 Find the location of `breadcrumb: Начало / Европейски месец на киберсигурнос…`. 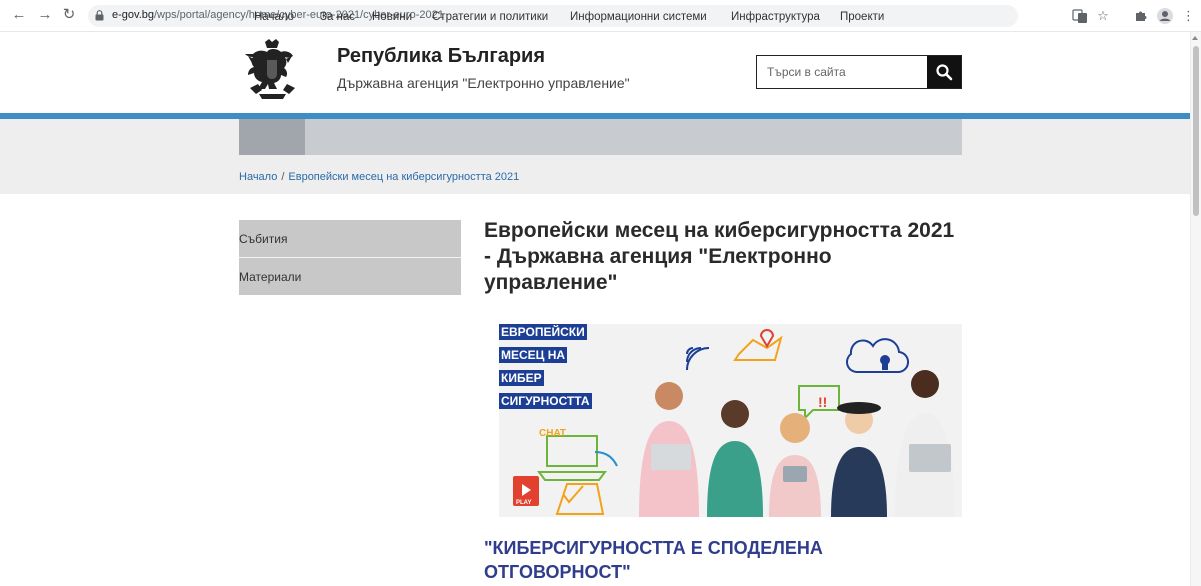

breadcrumb: Начало / Европейски месец на киберсигурнос… is located at coordinates (379, 177).